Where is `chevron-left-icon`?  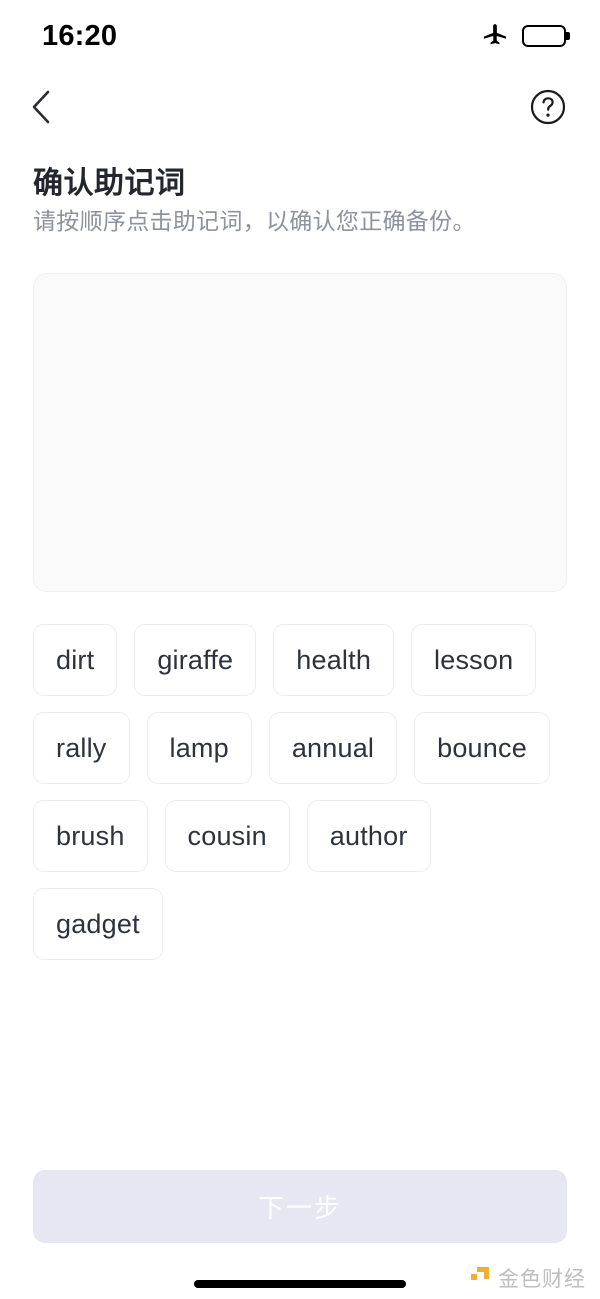
chevron-left-icon is located at coordinates (41, 107).